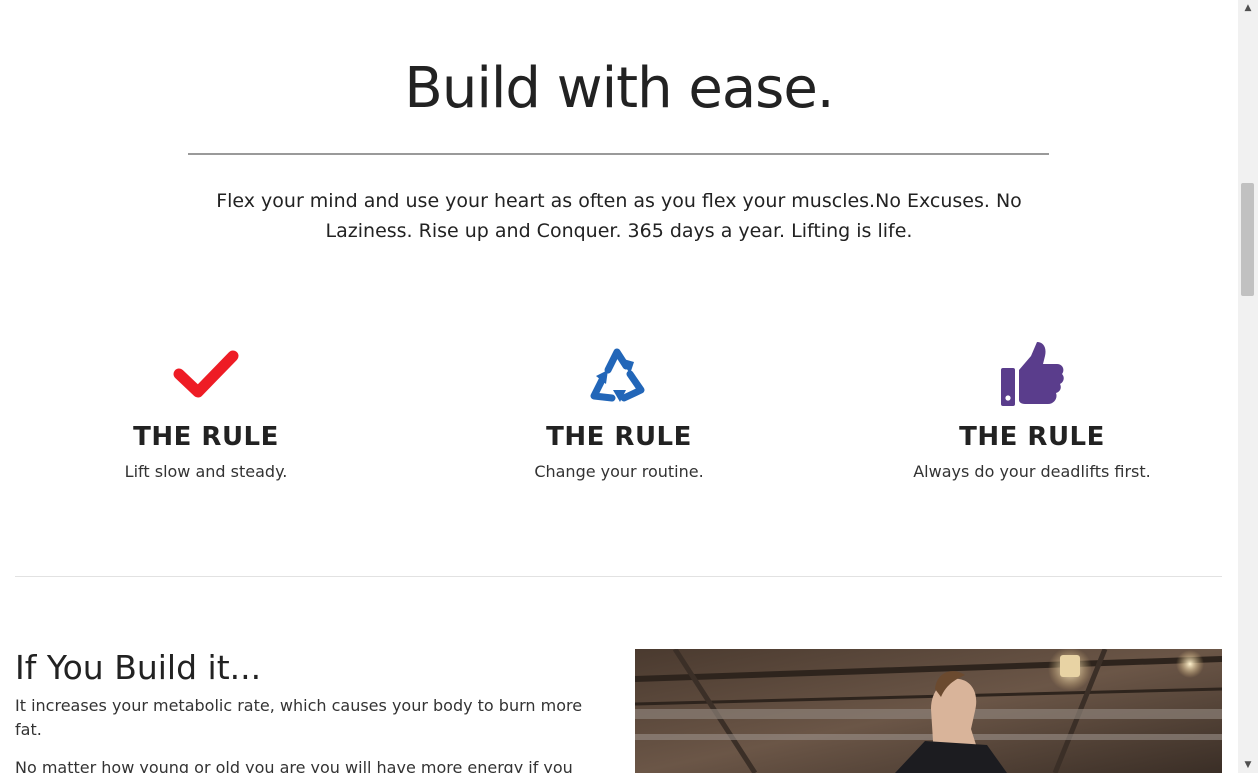 The image size is (1258, 773). I want to click on gym-photo, so click(928, 711).